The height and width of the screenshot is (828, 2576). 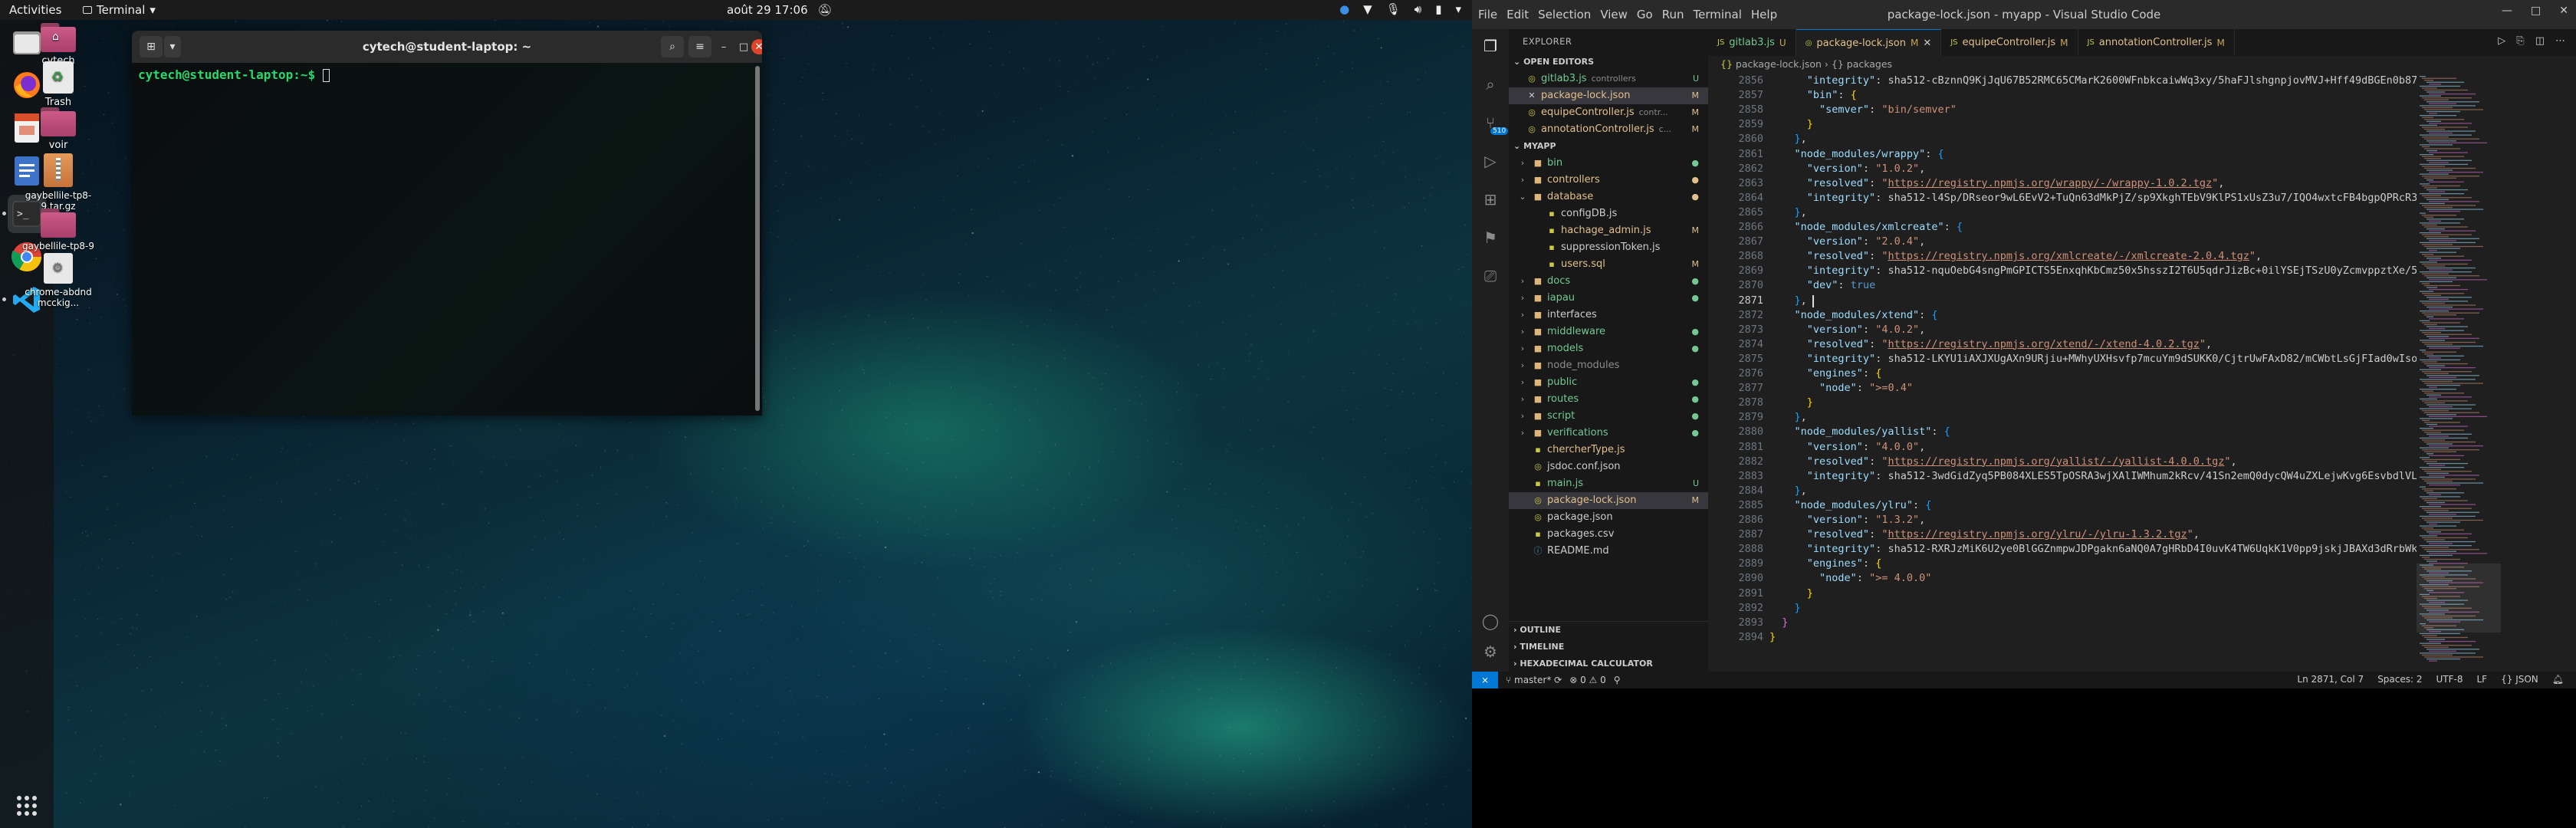 What do you see at coordinates (447, 47) in the screenshot?
I see `terminal-titlebar: ⊞ ▾ cytech@student-laptop: ~ ⌕ ≡ – □ ✕` at bounding box center [447, 47].